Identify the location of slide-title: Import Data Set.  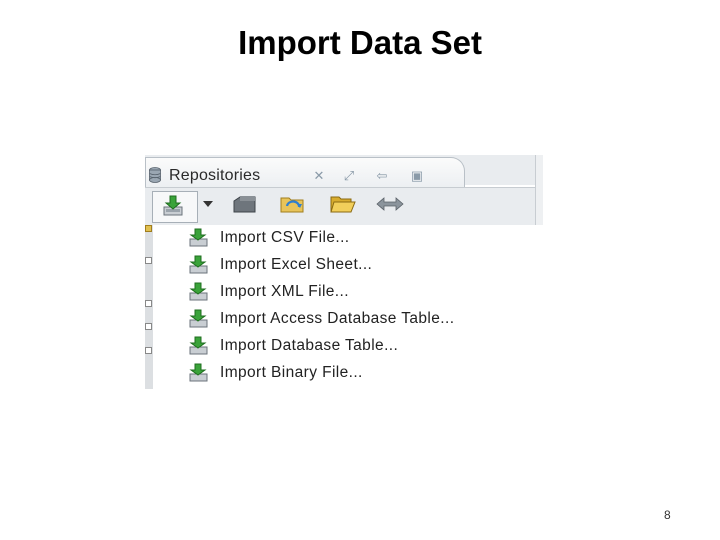
(360, 42).